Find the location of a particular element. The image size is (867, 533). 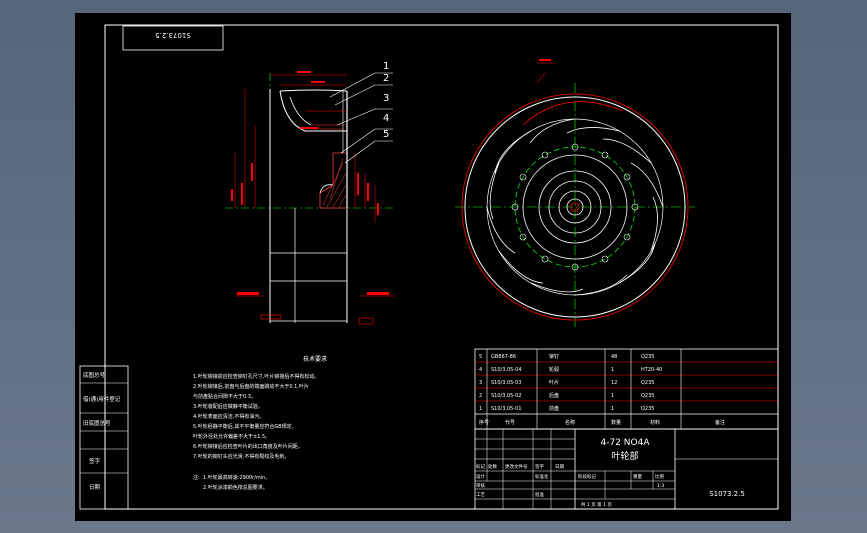

svg-text: 代号 is located at coordinates (510, 422).